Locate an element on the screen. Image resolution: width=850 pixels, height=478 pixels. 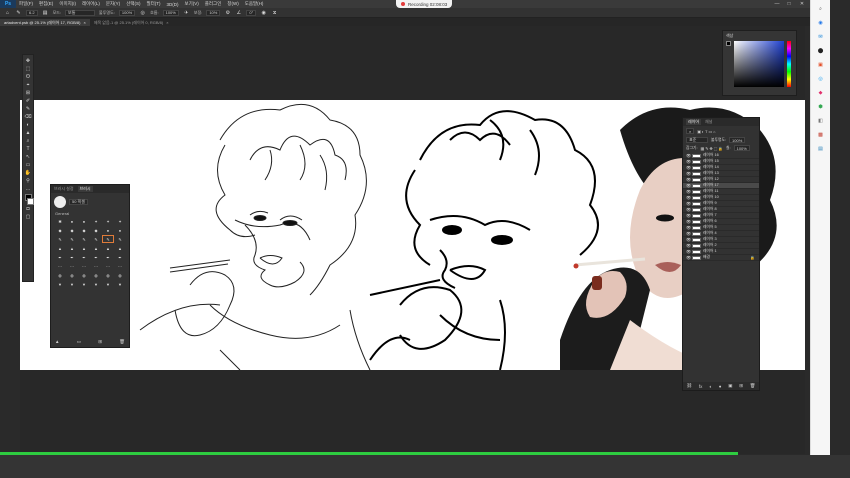
menu-3d: 3D(D) is located at coordinates (173, 4).